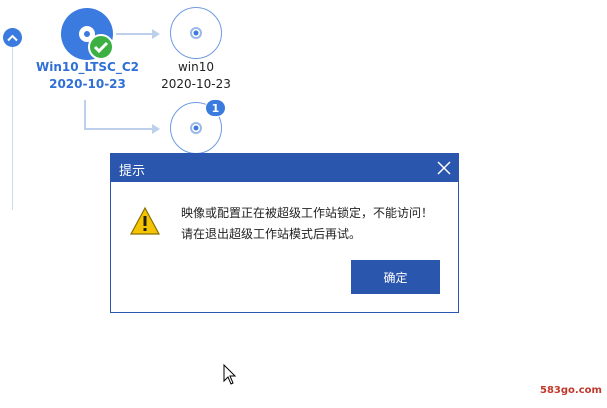  I want to click on timeline-line, so click(12, 120).